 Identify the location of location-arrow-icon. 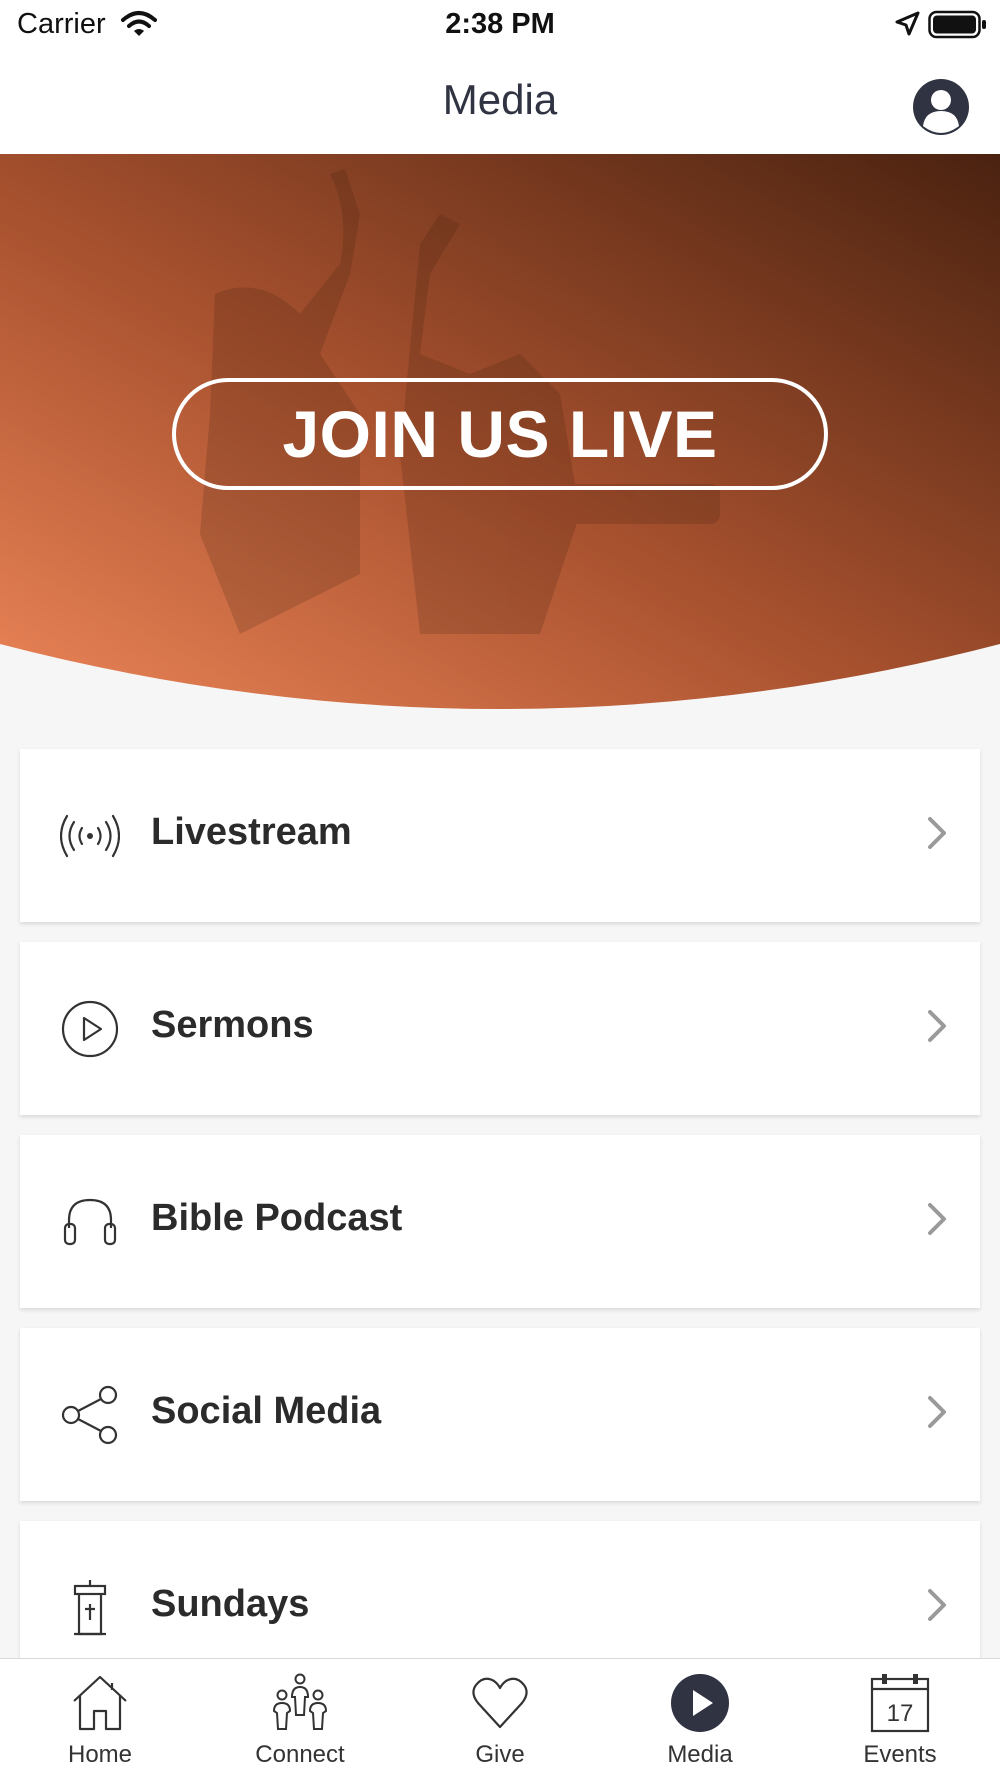
(907, 23).